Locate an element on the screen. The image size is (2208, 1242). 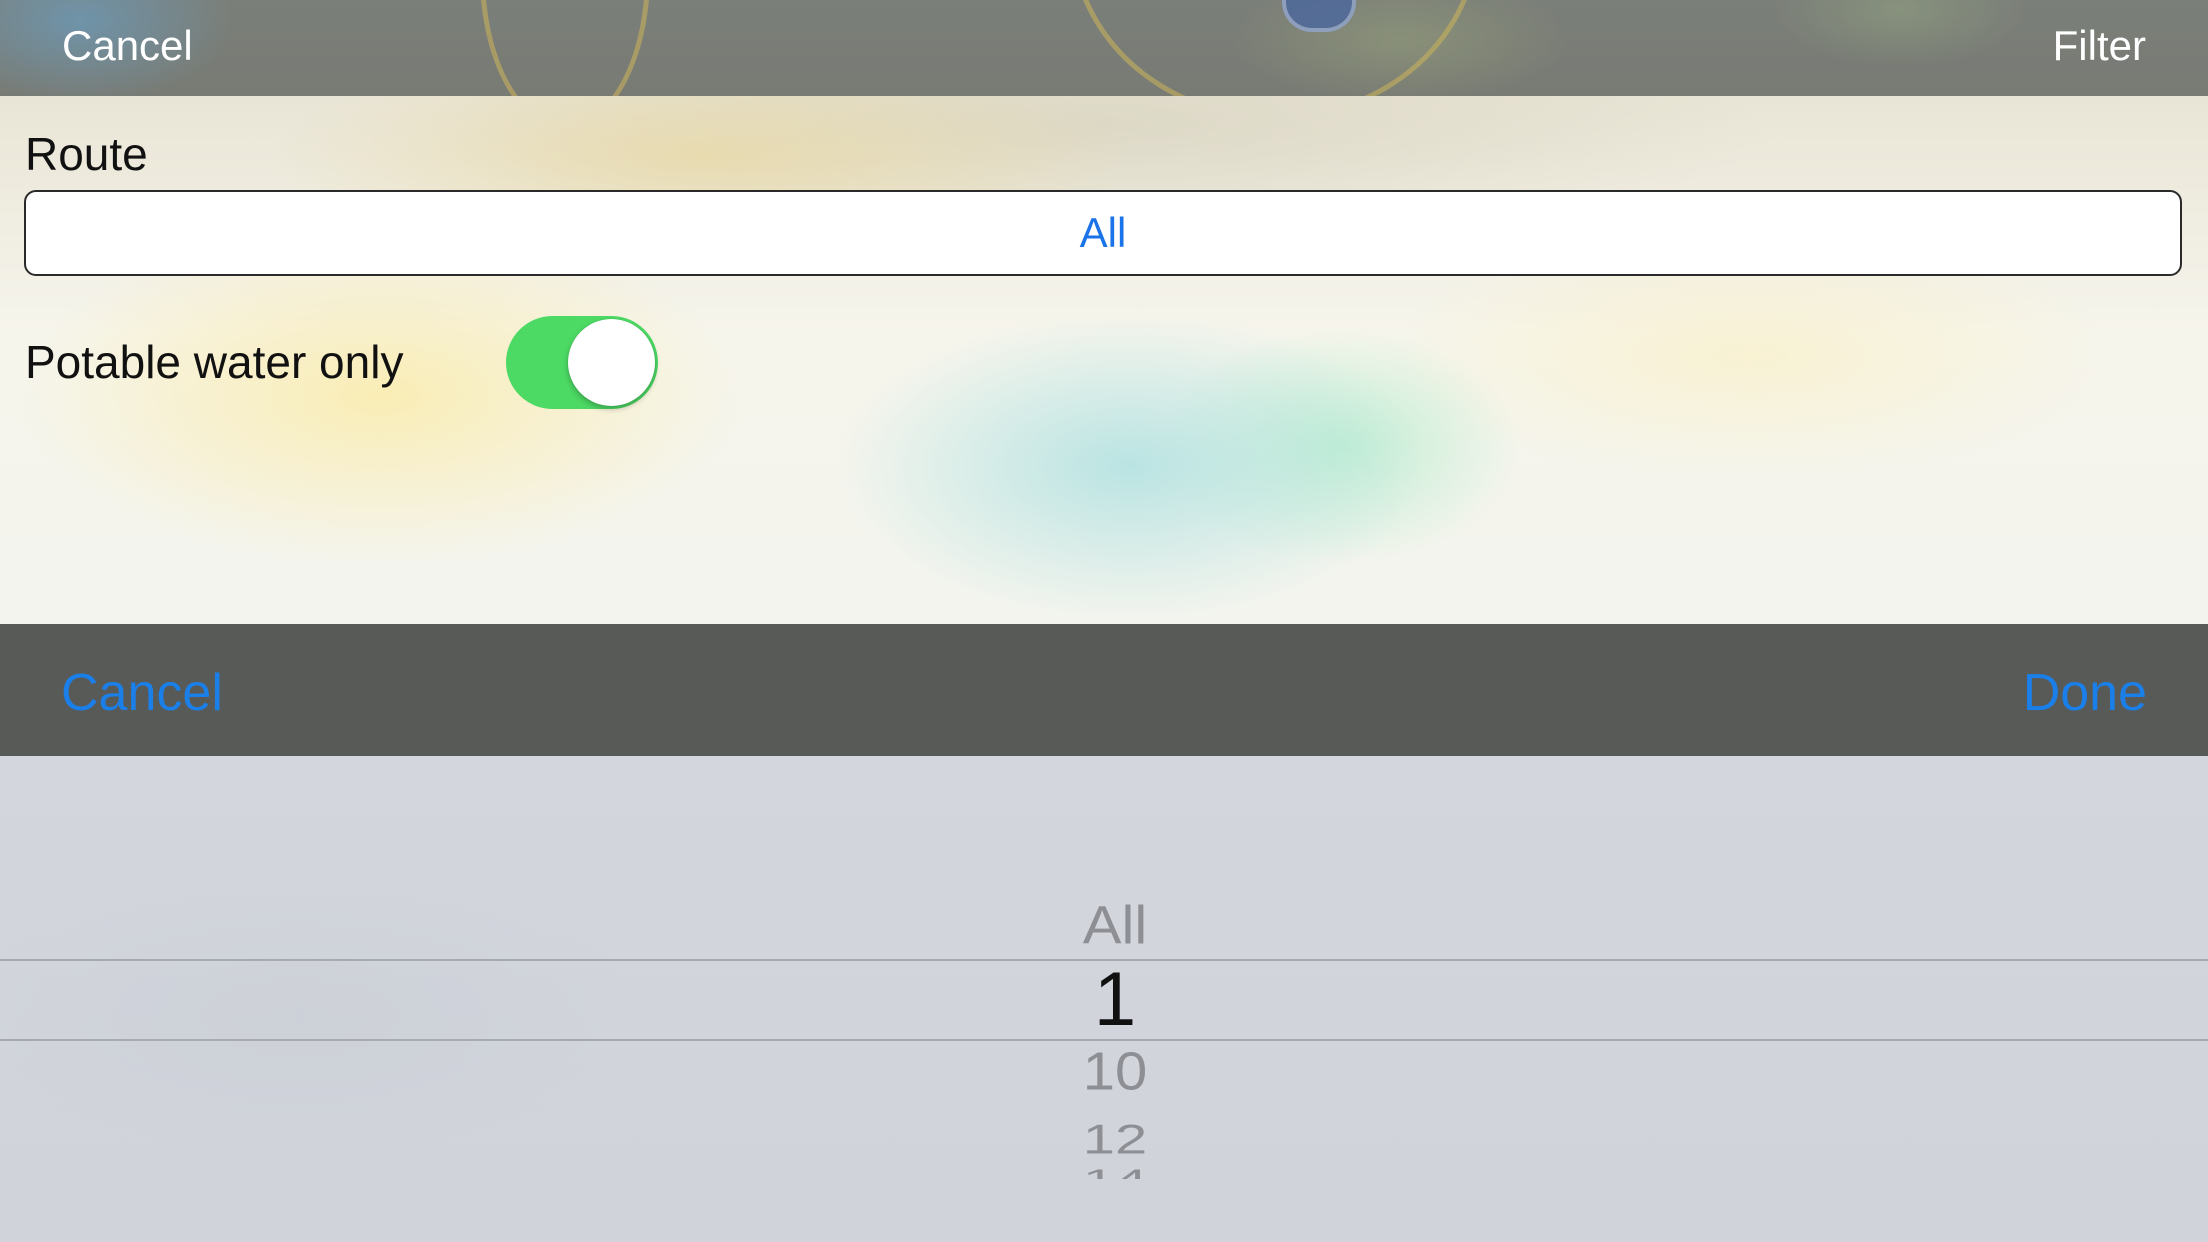
toggle-knob is located at coordinates (611, 362).